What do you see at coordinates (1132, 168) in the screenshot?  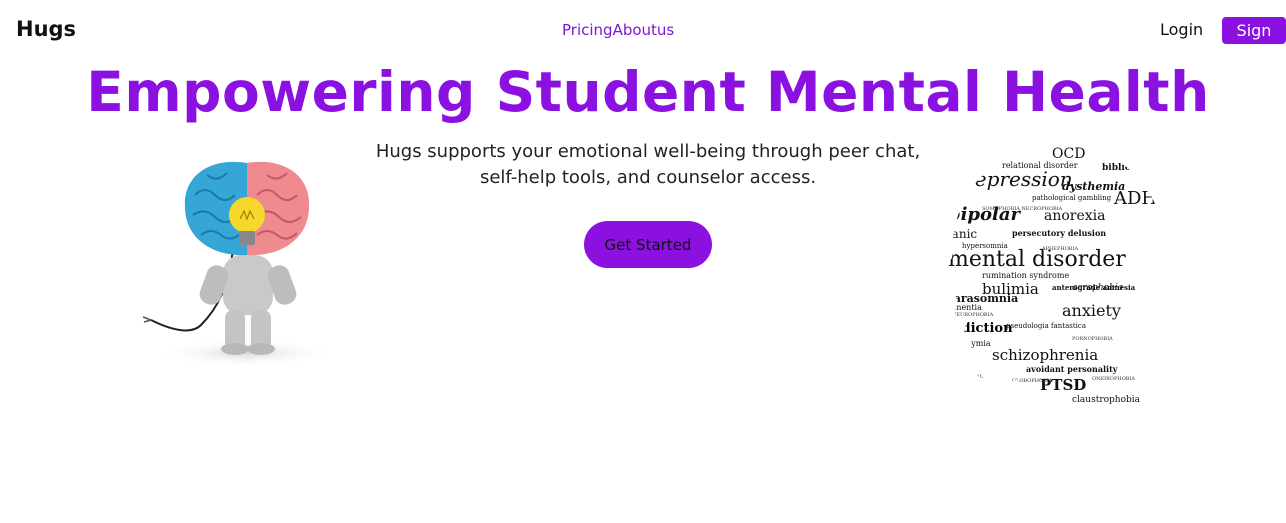 I see `svg-text: bibliomania` at bounding box center [1132, 168].